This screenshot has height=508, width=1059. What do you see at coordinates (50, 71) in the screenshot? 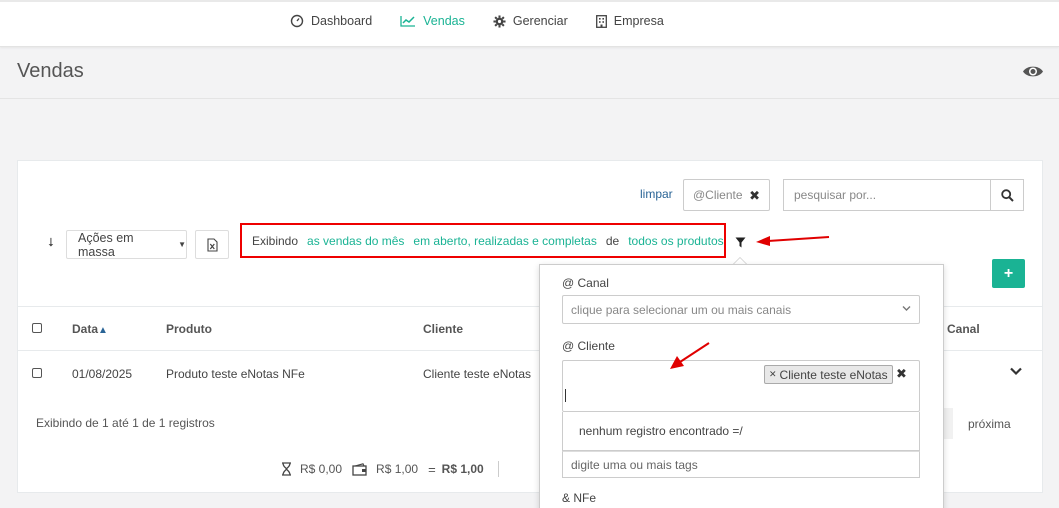
I see `page-title: Vendas` at bounding box center [50, 71].